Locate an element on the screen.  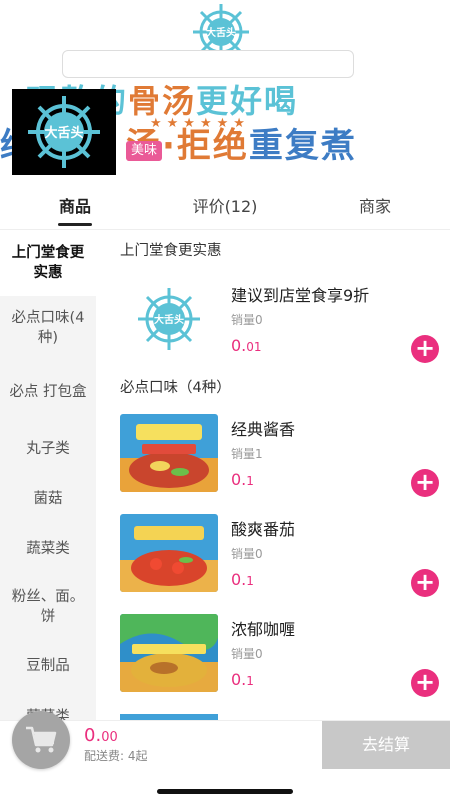
ship-wheel-icon: 大舌头 is located at coordinates (64, 132).